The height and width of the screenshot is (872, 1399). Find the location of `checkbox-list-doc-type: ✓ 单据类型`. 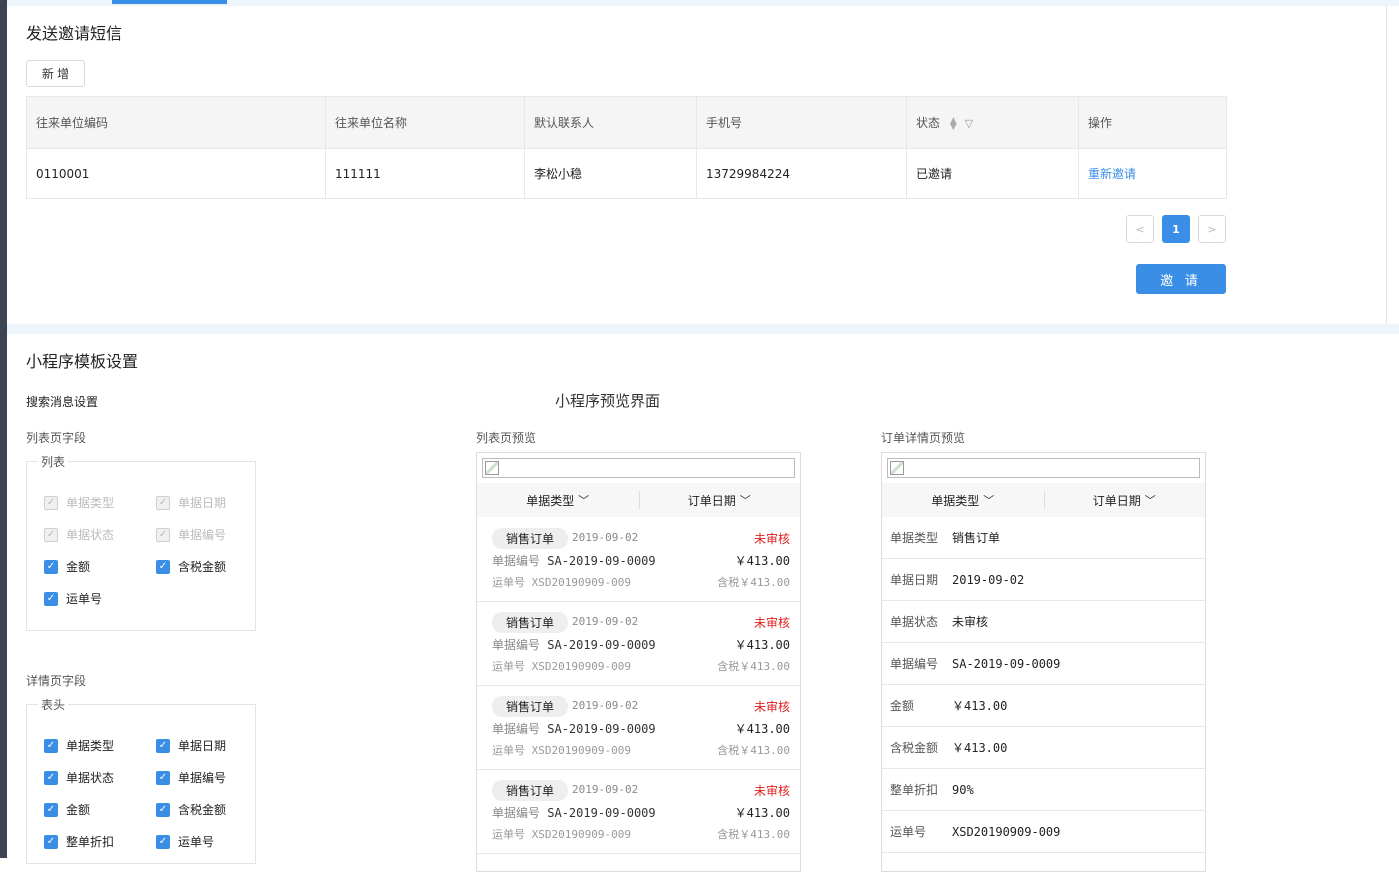

checkbox-list-doc-type: ✓ 单据类型 is located at coordinates (79, 502).